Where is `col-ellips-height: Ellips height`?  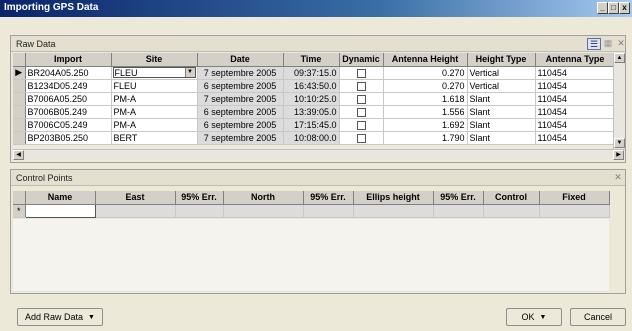
col-ellips-height: Ellips height is located at coordinates (393, 198).